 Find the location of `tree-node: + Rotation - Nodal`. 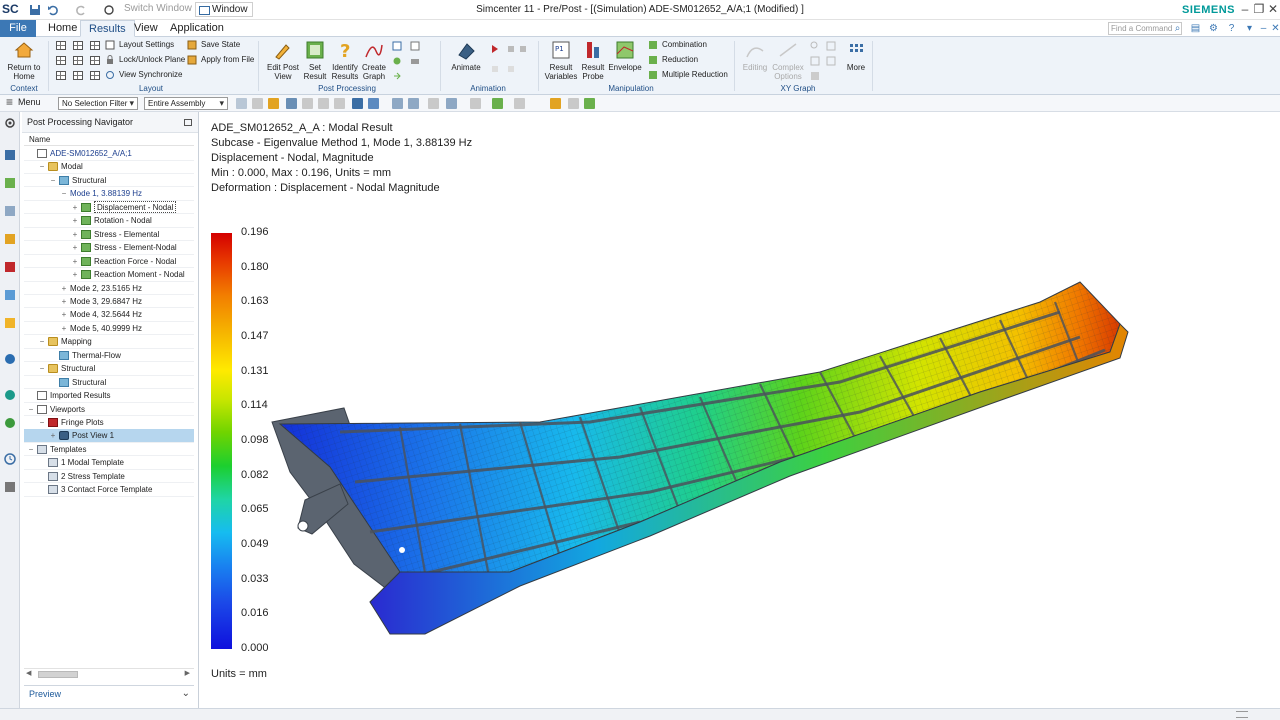

tree-node: + Rotation - Nodal is located at coordinates (109, 221).